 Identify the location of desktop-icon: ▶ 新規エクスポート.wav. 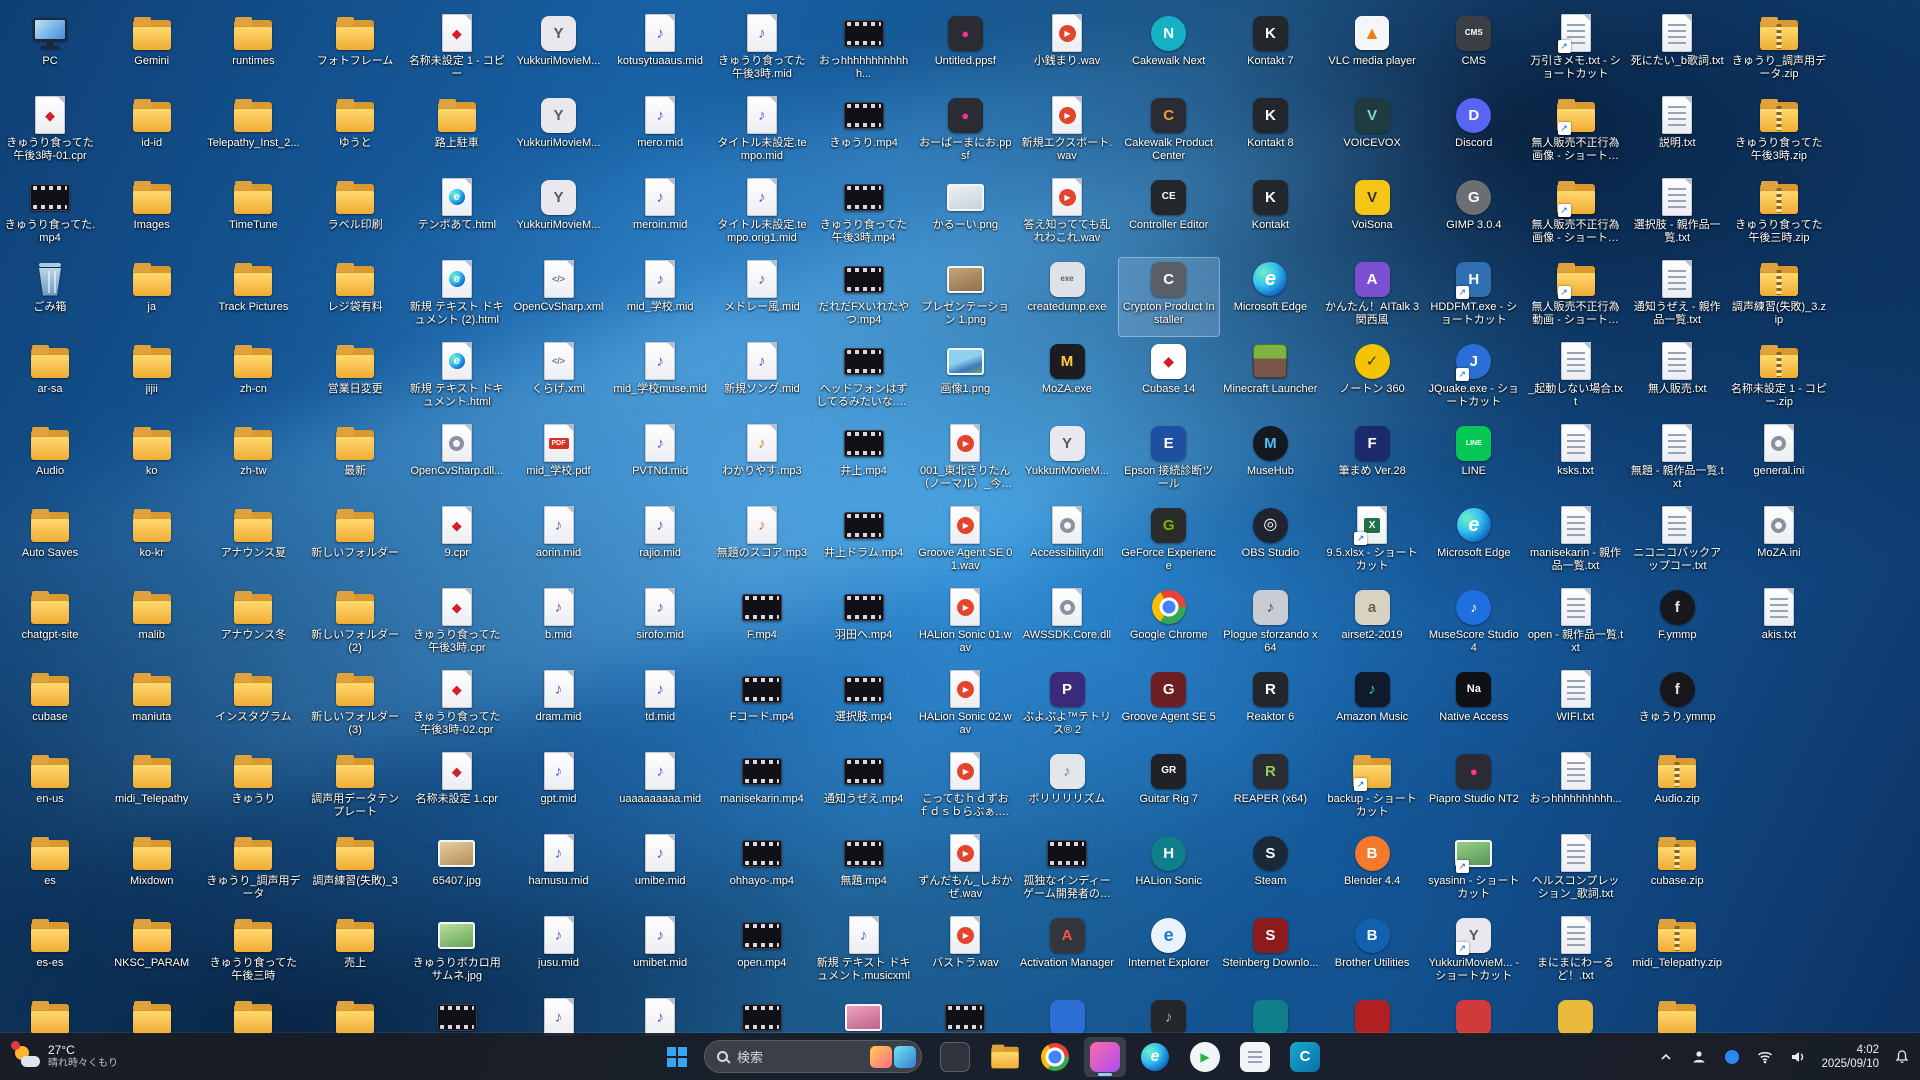
(1067, 133).